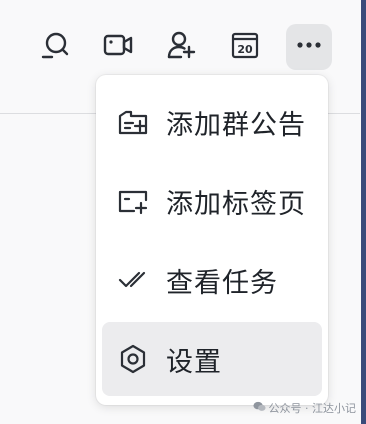  What do you see at coordinates (133, 280) in the screenshot?
I see `task-check-icon` at bounding box center [133, 280].